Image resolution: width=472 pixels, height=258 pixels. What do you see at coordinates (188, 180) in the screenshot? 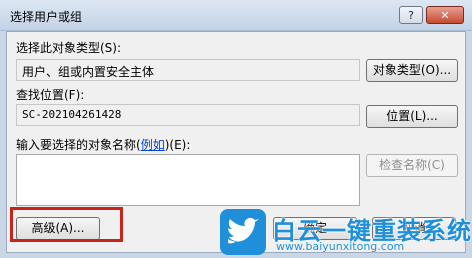
I see `object-names-input` at bounding box center [188, 180].